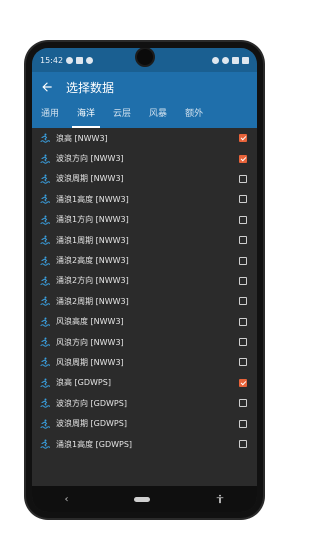 This screenshot has height=550, width=320. I want to click on list-item-label: 涌浪1高度 [NWW3], so click(92, 199).